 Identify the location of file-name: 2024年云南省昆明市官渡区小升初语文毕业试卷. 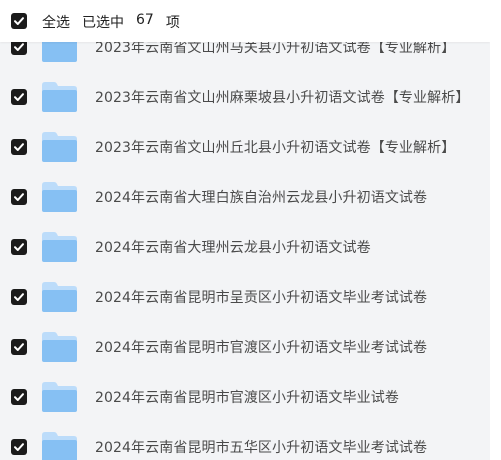
(247, 398).